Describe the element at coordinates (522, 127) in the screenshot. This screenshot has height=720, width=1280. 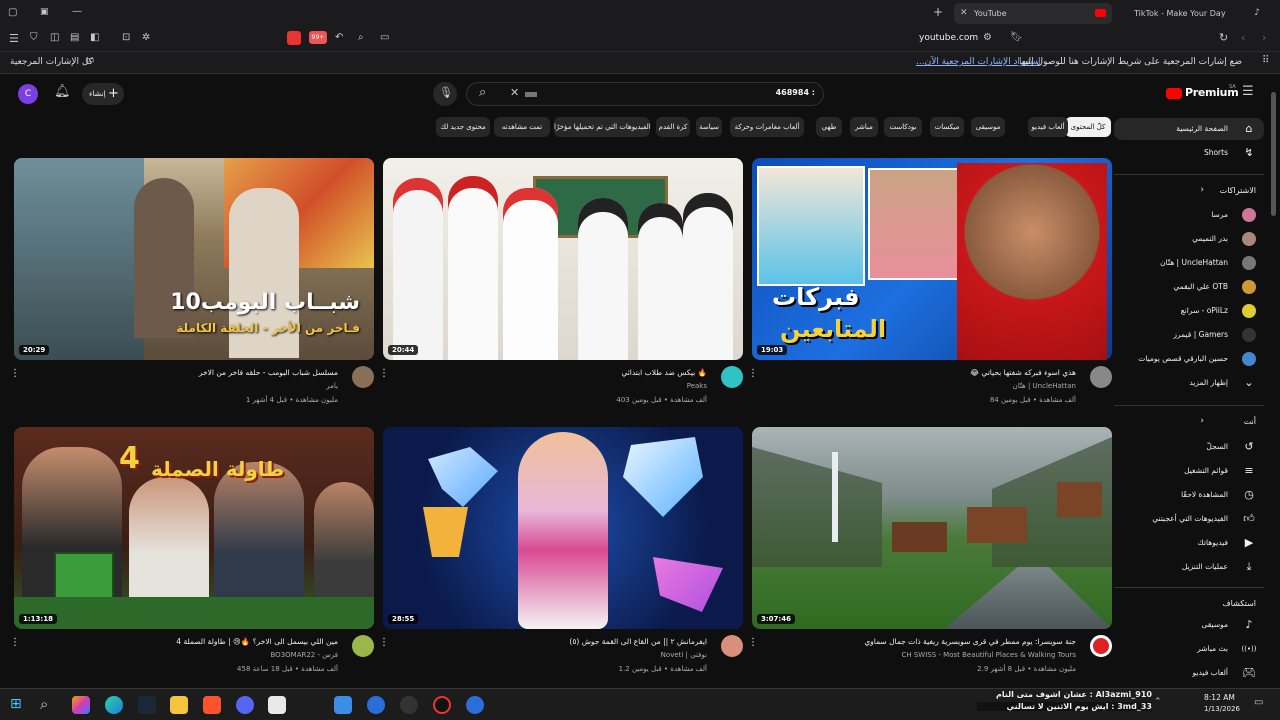
I see `filter-chip: تمت مشاهدته` at that location.